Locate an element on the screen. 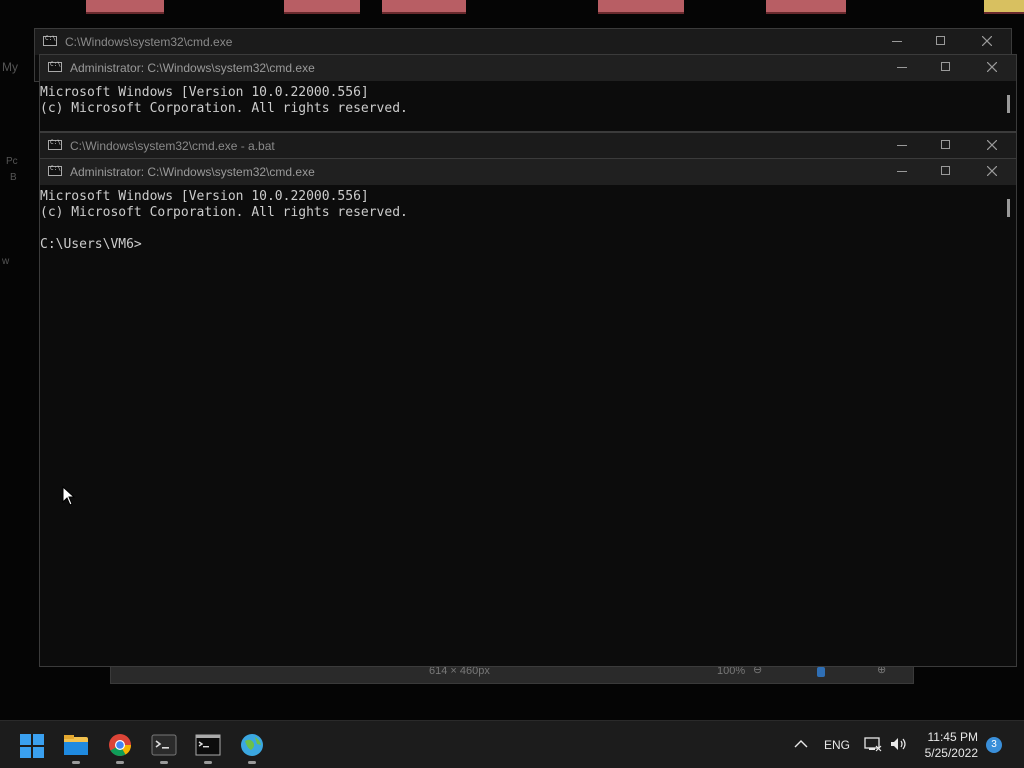  desktop-icon-label: Pc is located at coordinates (12, 161).